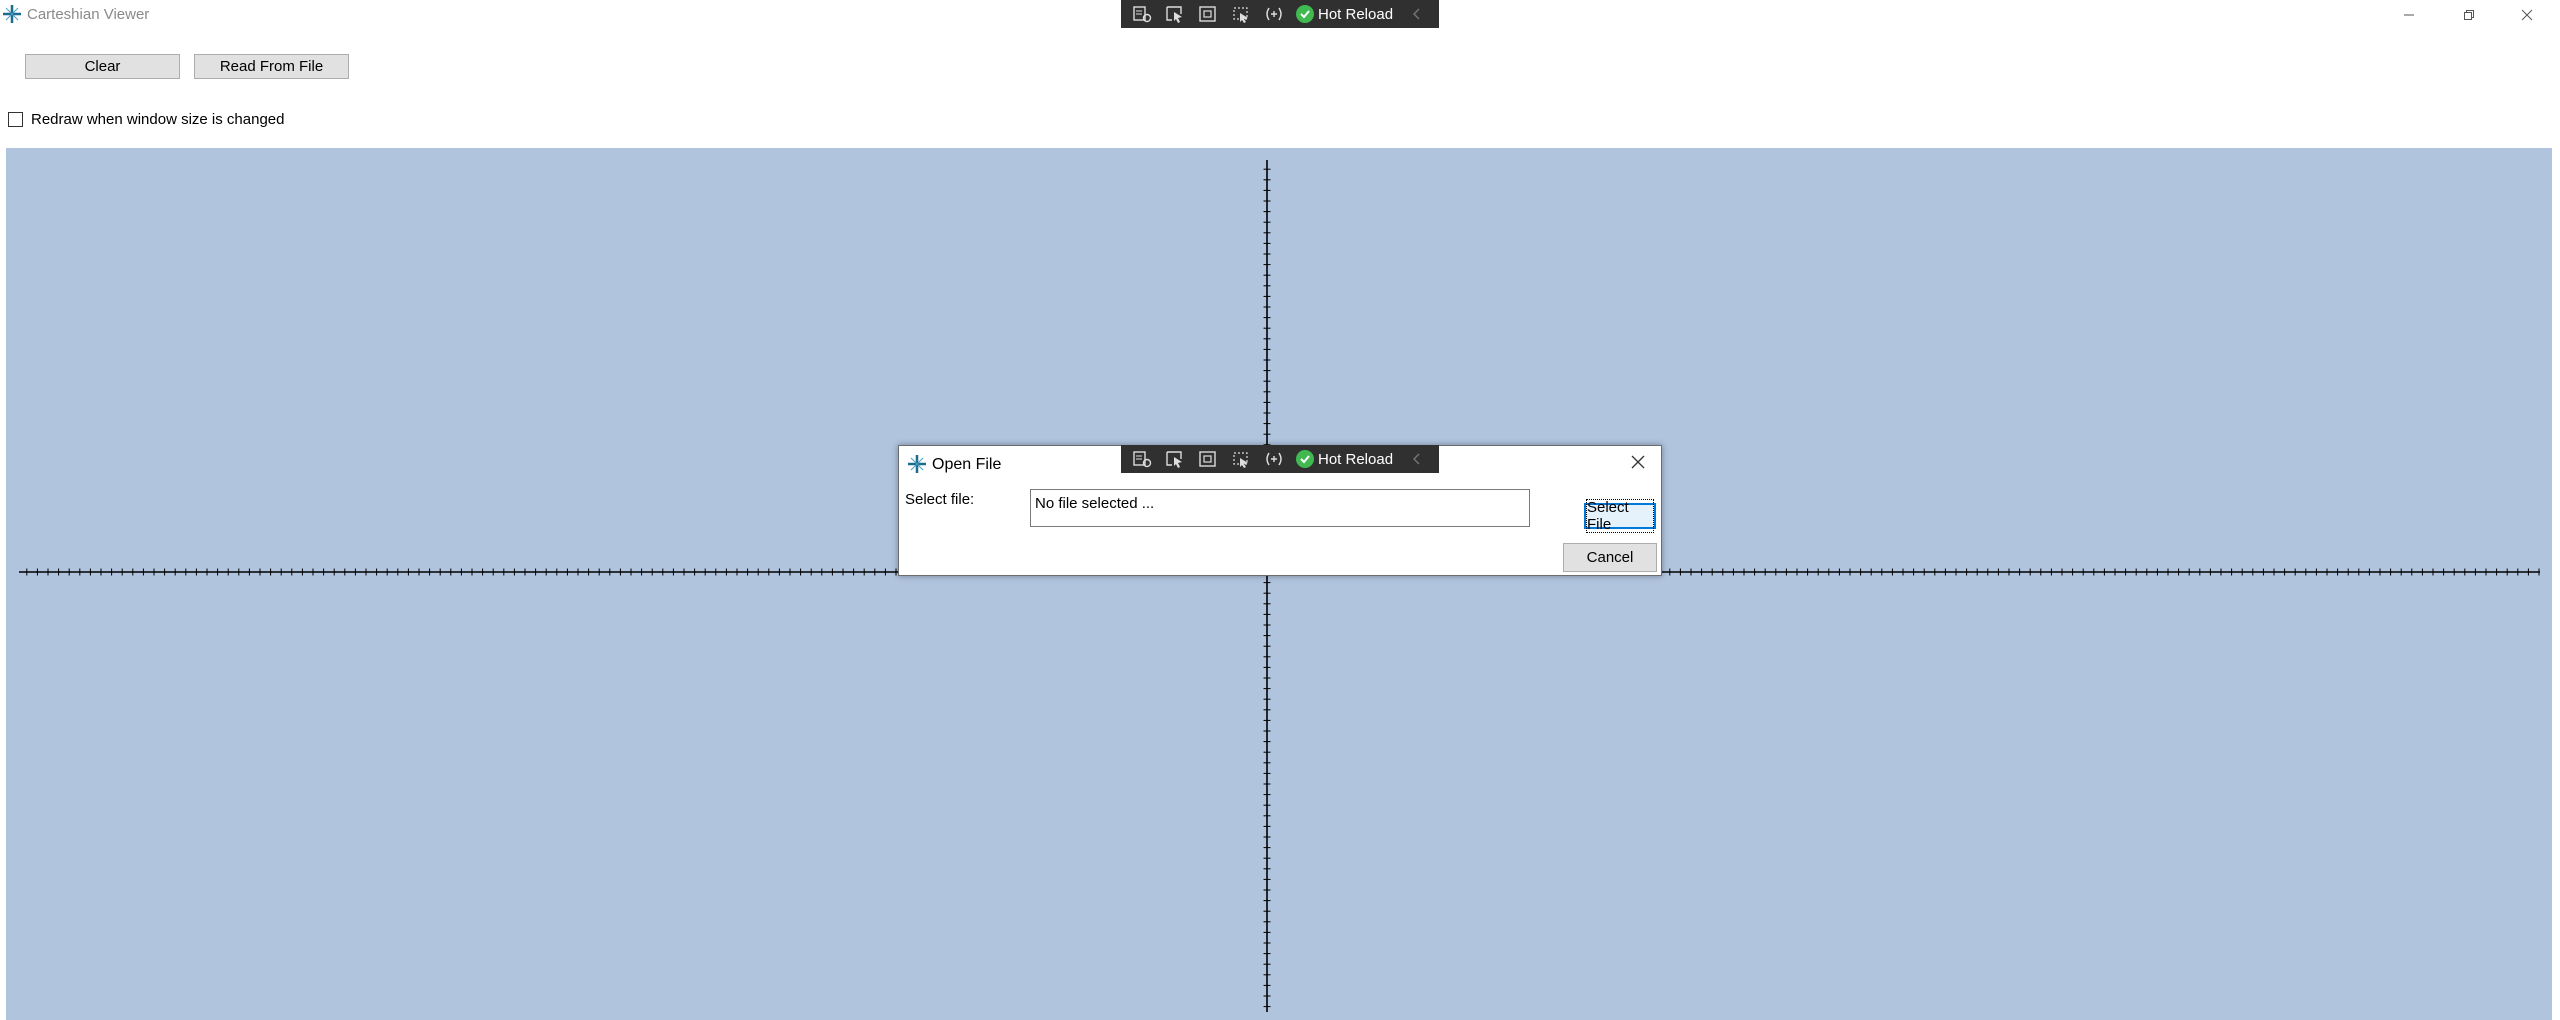 The image size is (2560, 1020). What do you see at coordinates (15, 119) in the screenshot?
I see `redraw-checkbox` at bounding box center [15, 119].